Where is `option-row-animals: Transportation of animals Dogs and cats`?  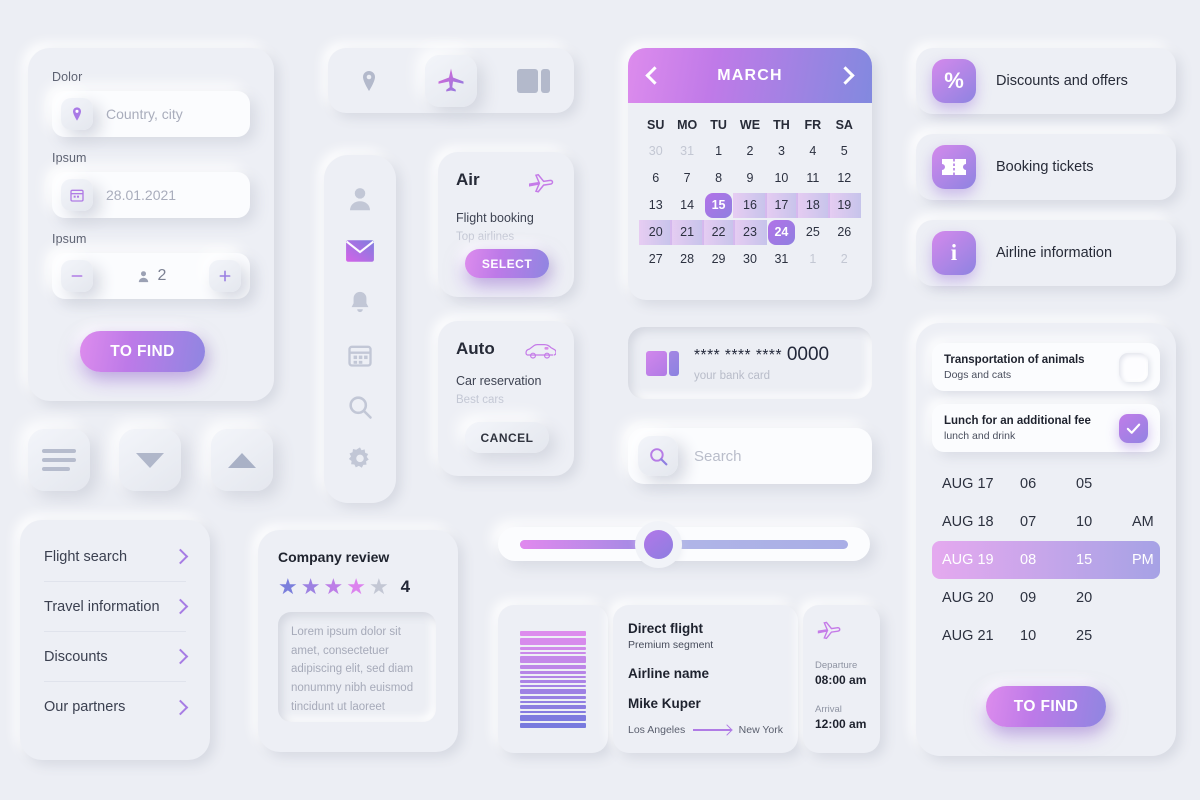 option-row-animals: Transportation of animals Dogs and cats is located at coordinates (1046, 367).